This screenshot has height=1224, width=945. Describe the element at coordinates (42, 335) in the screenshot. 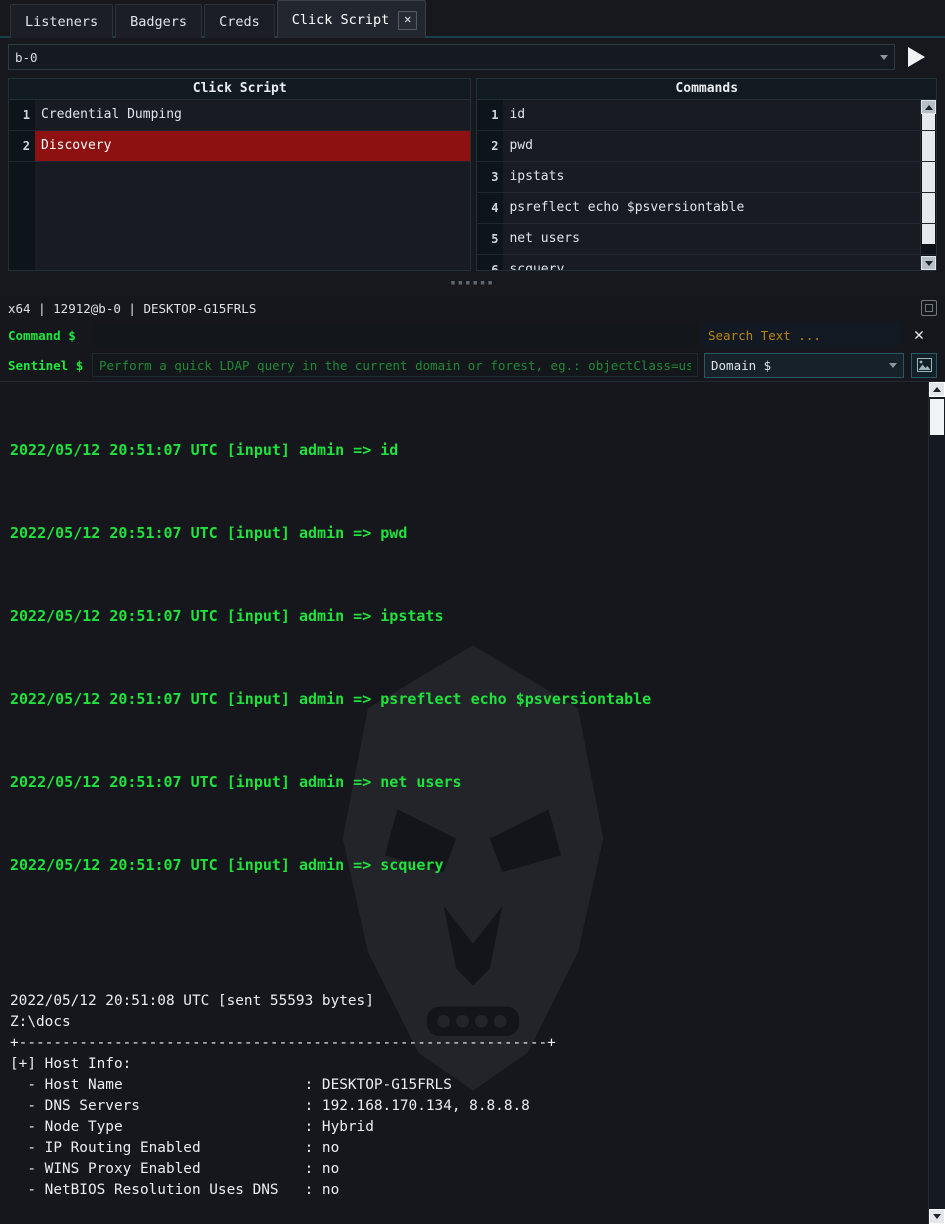

I see `command-label: Command $` at that location.